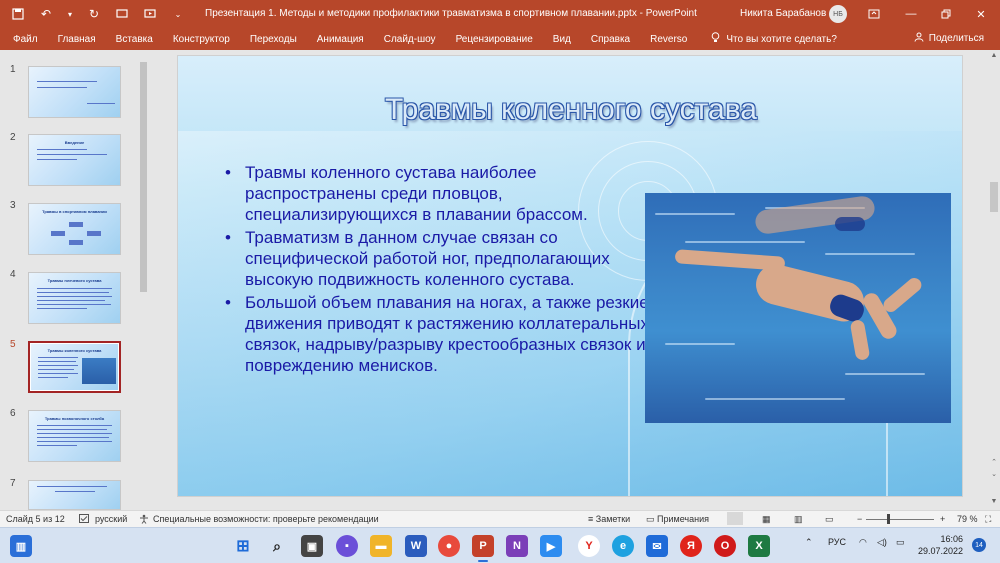 Image resolution: width=1000 pixels, height=563 pixels. I want to click on search-icon: ⌕, so click(277, 546).